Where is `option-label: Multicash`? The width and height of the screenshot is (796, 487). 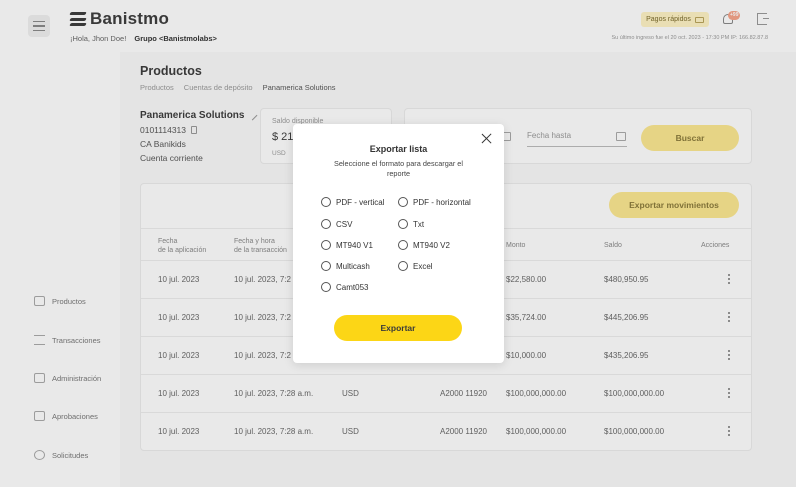 option-label: Multicash is located at coordinates (353, 266).